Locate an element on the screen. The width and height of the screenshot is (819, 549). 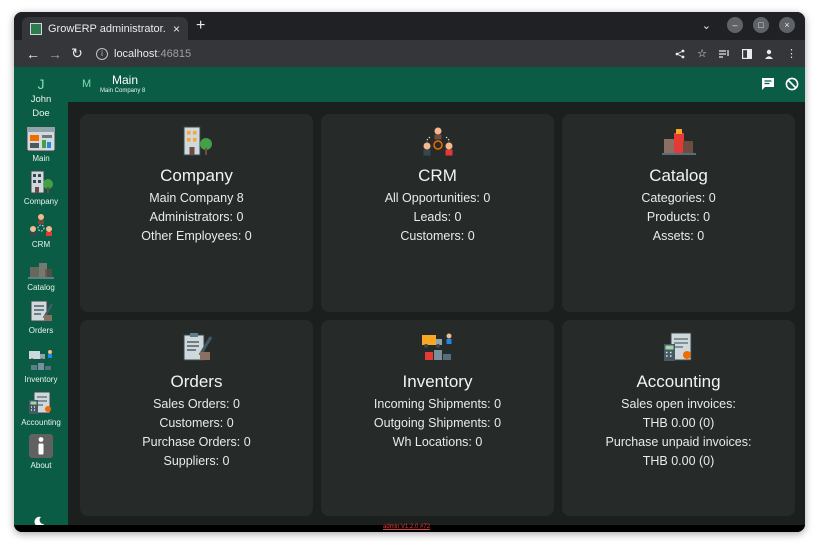
sidebar-item-inventory: Inventory is located at coordinates (41, 365).